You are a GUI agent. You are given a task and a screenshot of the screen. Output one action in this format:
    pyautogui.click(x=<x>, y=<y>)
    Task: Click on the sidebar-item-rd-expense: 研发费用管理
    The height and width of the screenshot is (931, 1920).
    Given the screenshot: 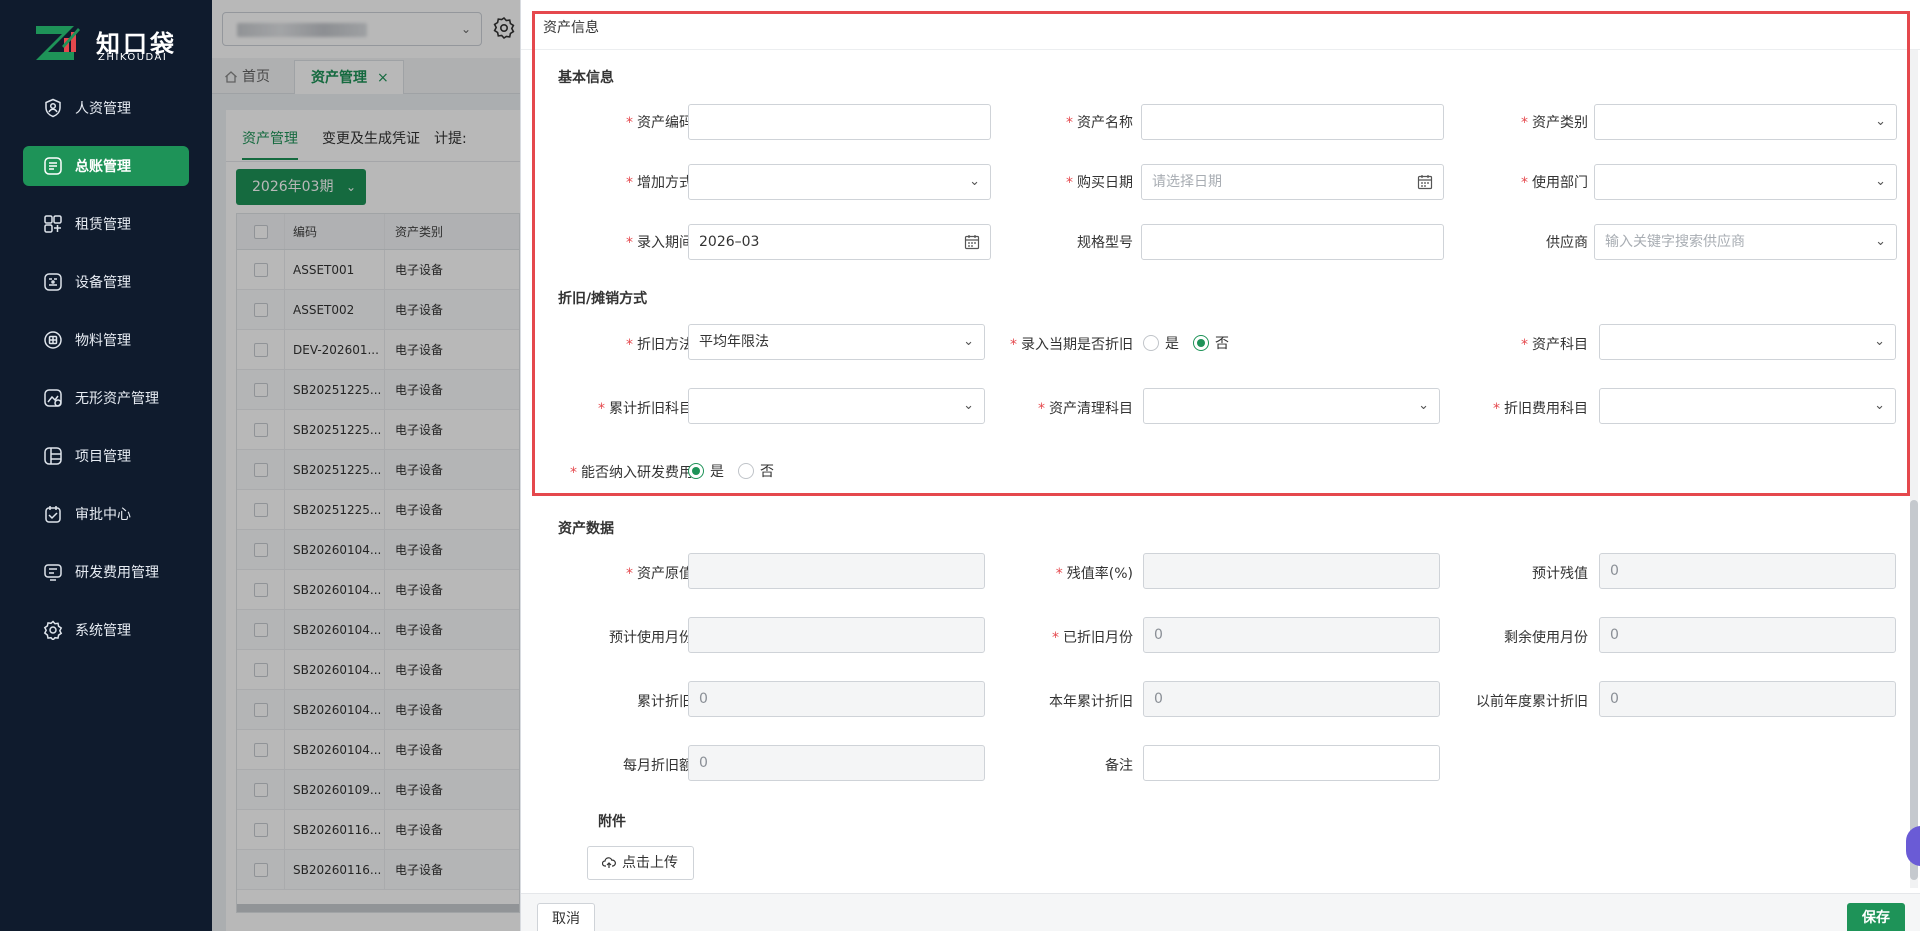 What is the action you would take?
    pyautogui.click(x=106, y=572)
    